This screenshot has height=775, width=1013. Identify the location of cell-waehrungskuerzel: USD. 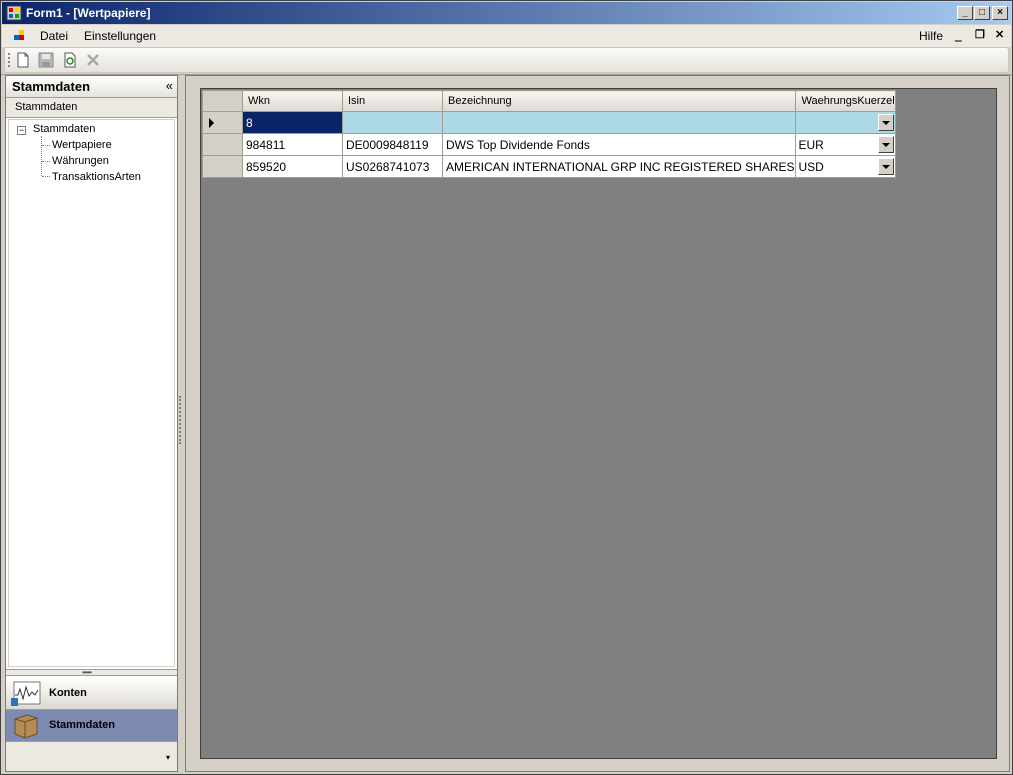
(845, 166).